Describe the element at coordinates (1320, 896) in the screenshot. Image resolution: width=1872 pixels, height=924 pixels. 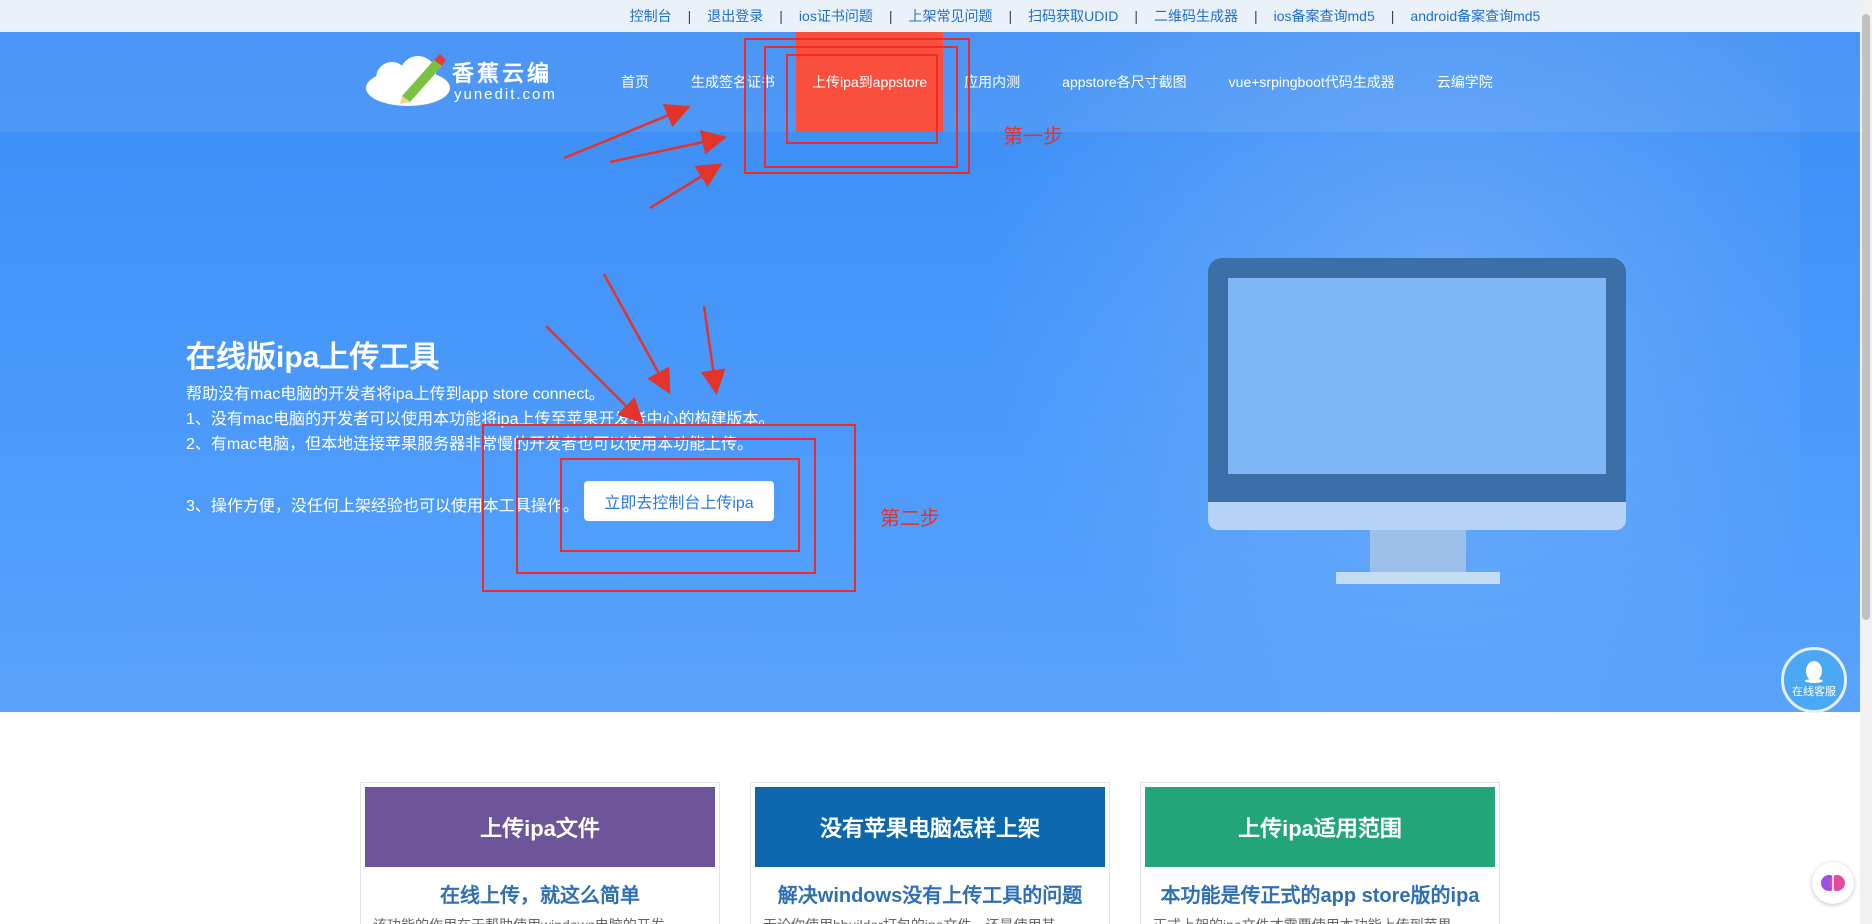
I see `card-subtitle: 本功能是传正式的app store版的ipa` at that location.